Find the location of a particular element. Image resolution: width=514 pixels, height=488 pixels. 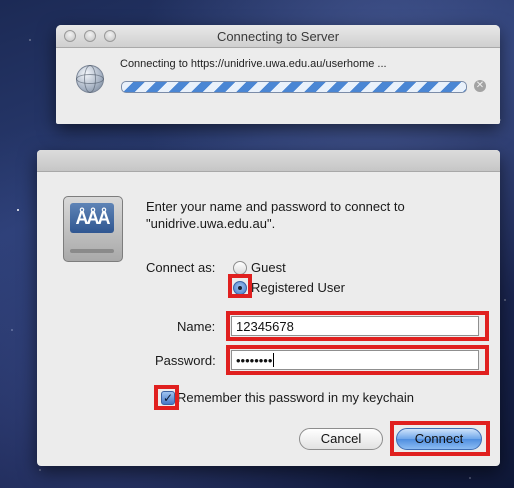

connecting-window-title: Connecting to Server is located at coordinates (278, 36).